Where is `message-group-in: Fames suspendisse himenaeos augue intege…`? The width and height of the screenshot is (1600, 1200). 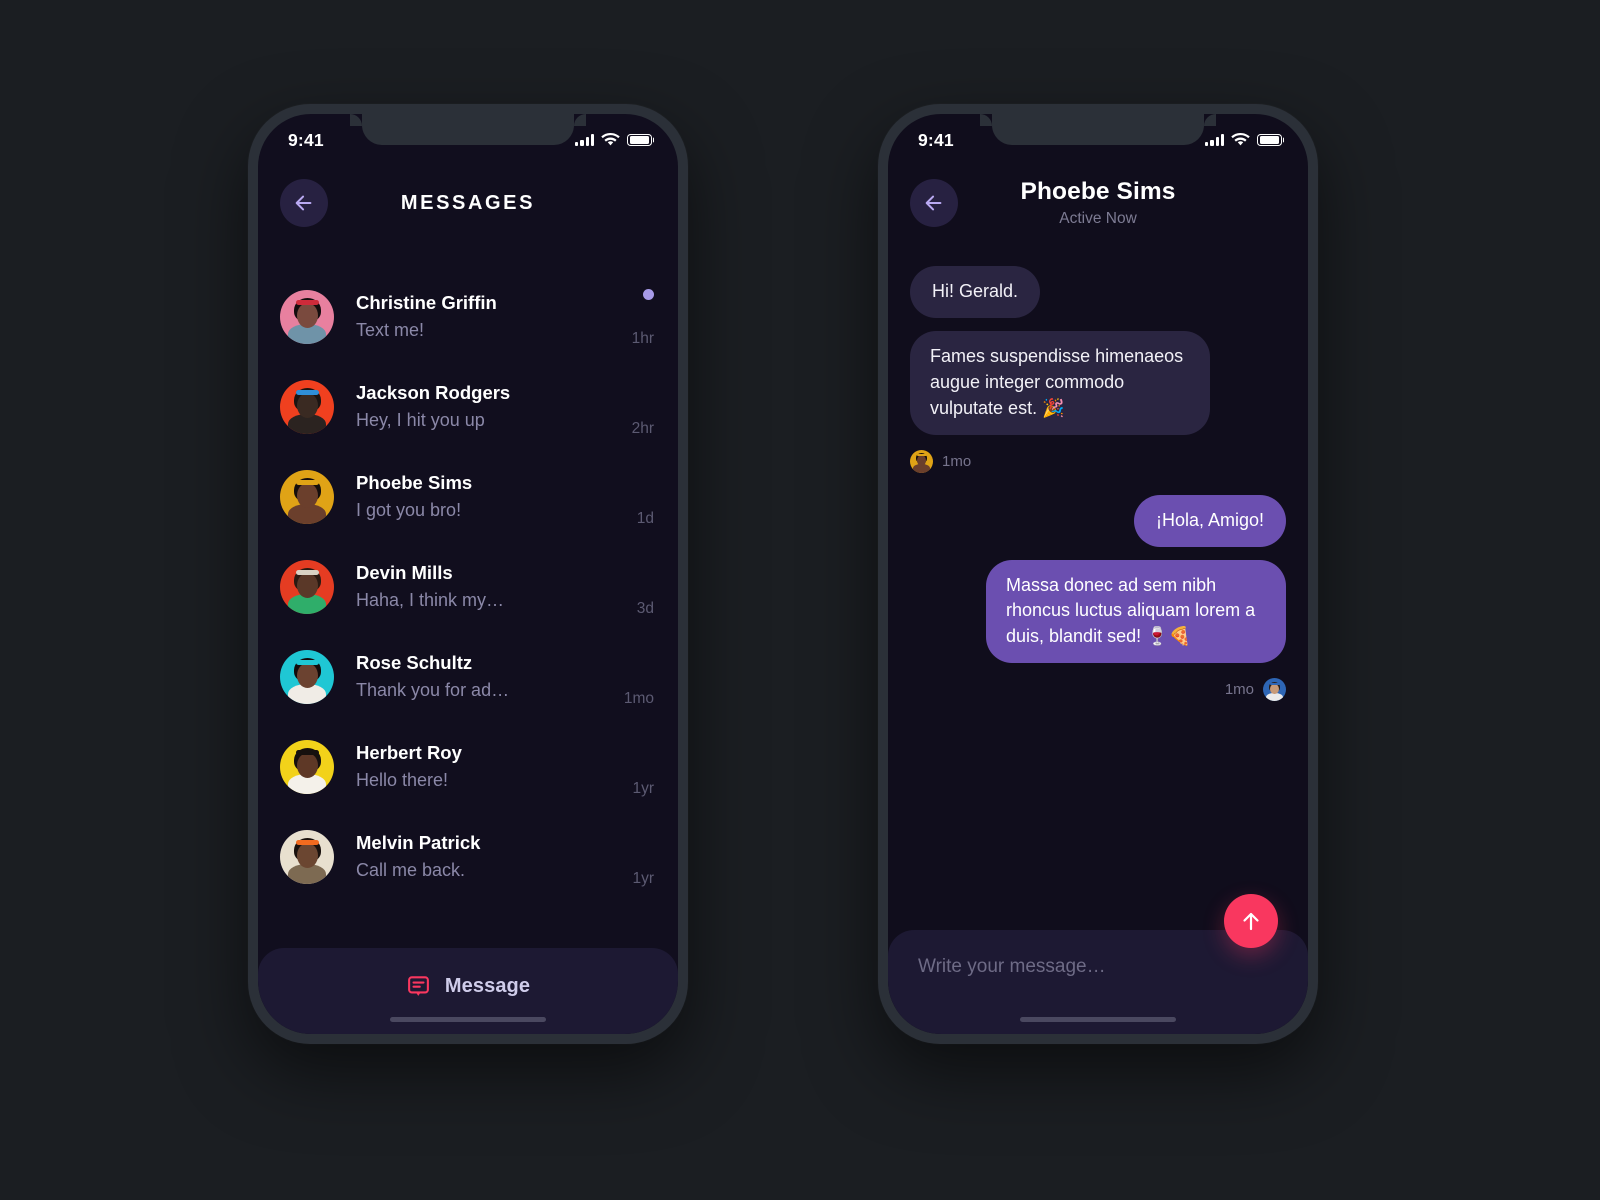
message-group-in: Fames suspendisse himenaeos augue intege… is located at coordinates (1098, 412).